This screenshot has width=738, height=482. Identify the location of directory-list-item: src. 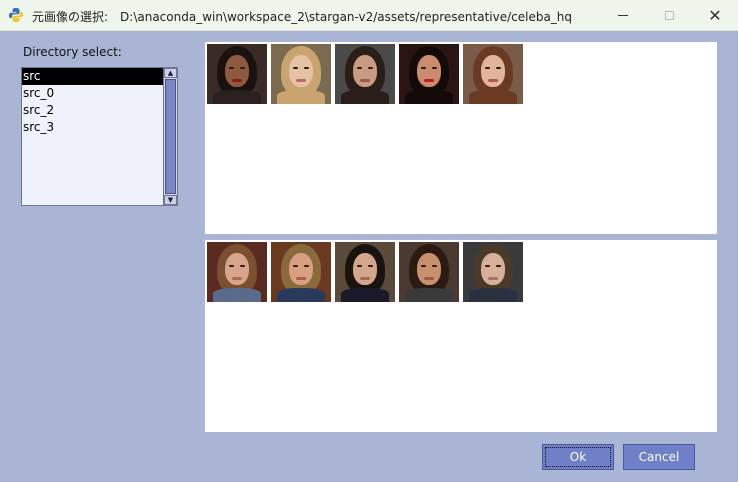
(92, 76).